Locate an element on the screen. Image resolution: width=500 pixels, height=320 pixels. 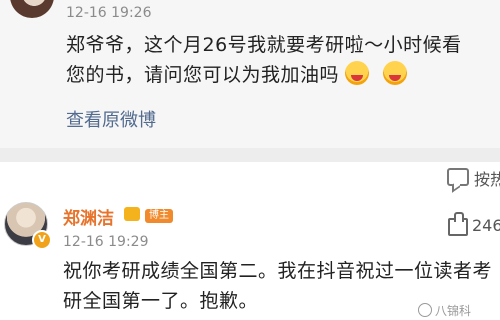
comment-text-line-2-content: 您的书，请问您可以为我加油吗 is located at coordinates (203, 75).